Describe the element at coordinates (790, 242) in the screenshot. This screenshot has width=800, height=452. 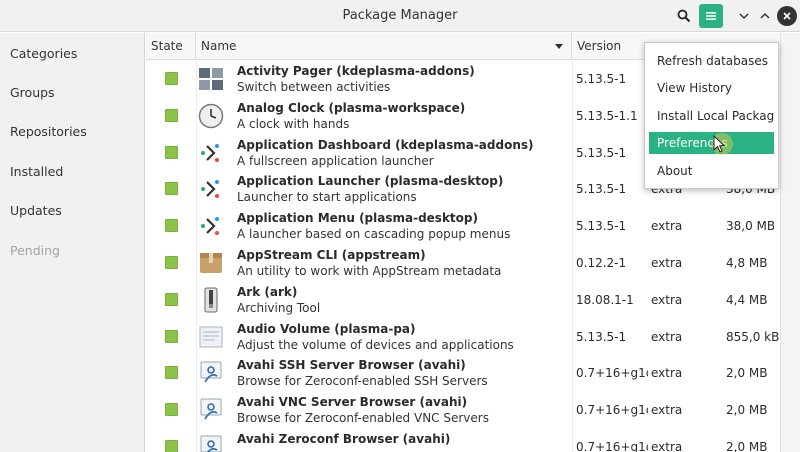
I see `vertical-scrollbar` at that location.